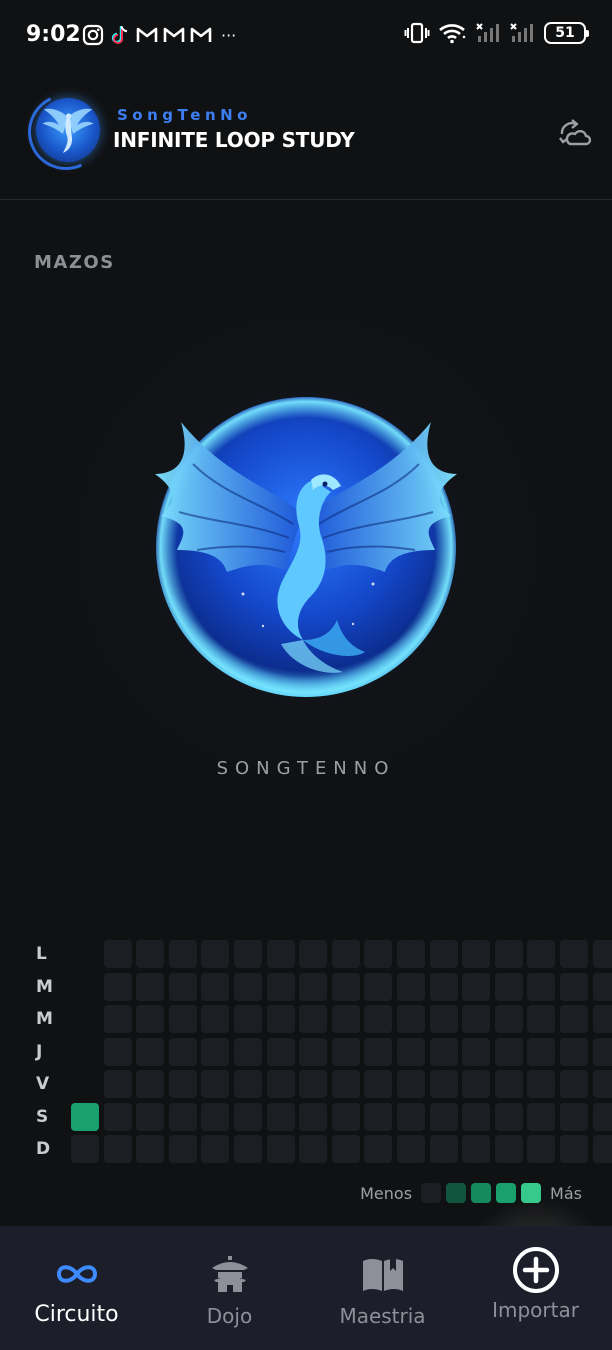 The image size is (612, 1350). What do you see at coordinates (306, 36) in the screenshot?
I see `status-bar: 9:02 ··· 51` at bounding box center [306, 36].